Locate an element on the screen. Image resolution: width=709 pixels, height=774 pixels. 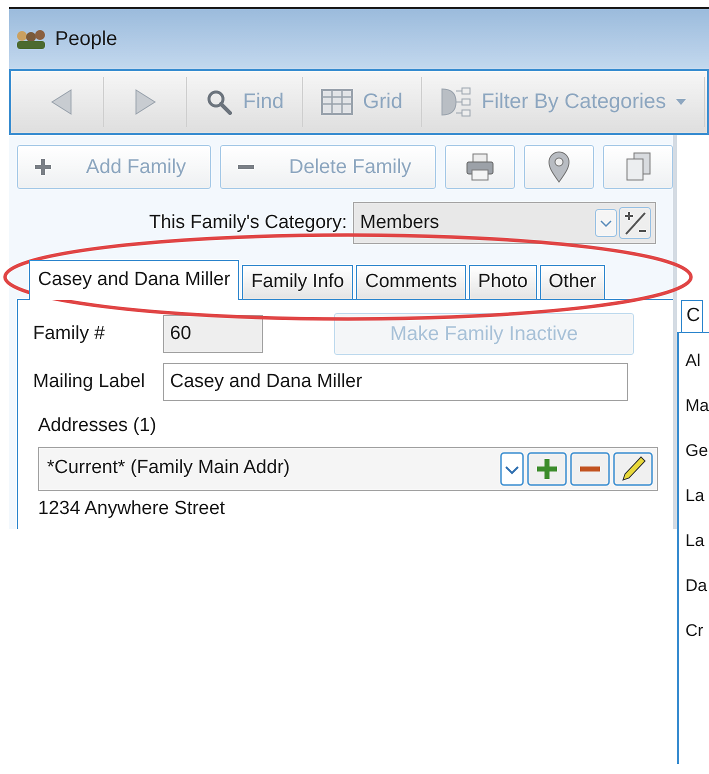
hierarchy-icon is located at coordinates (456, 102).